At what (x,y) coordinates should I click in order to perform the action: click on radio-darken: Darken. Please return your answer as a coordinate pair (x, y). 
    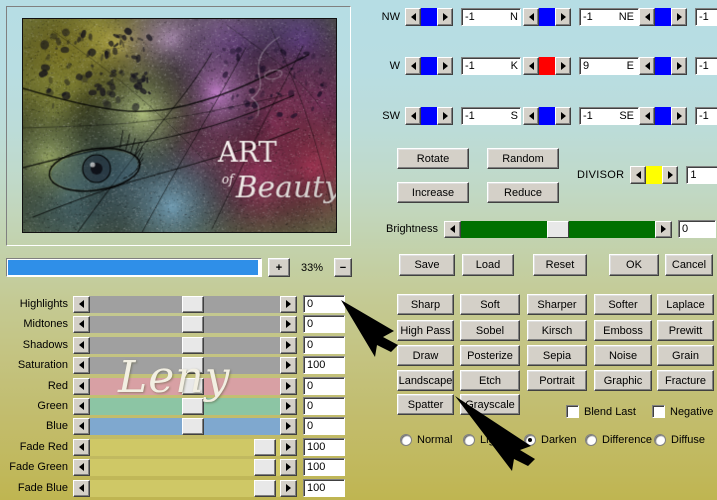
    Looking at the image, I should click on (550, 440).